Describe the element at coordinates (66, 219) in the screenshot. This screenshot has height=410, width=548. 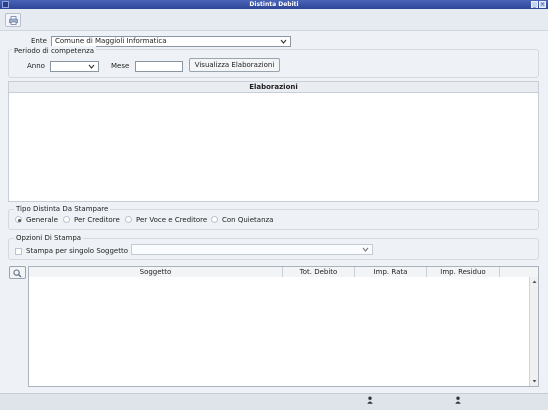
I see `radio-per-creditore` at that location.